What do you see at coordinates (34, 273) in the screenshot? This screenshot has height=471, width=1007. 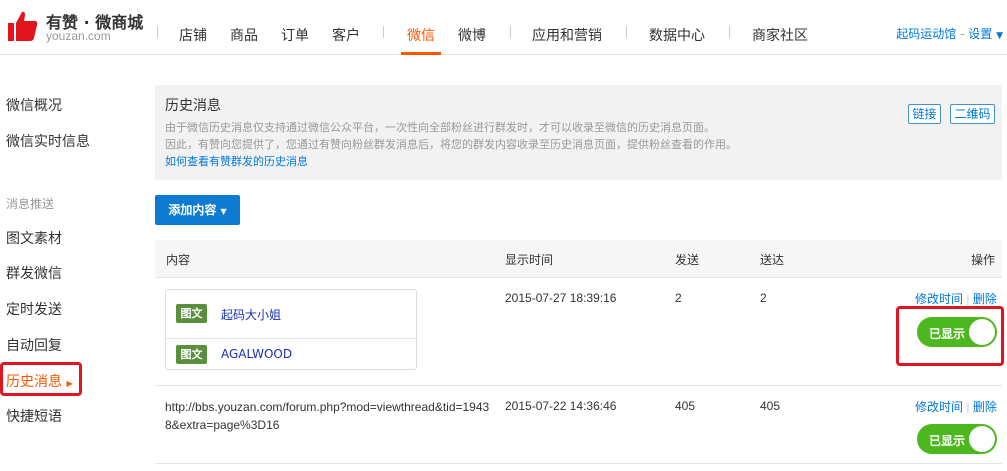 I see `sidebar-item-mass-send: 群发微信` at bounding box center [34, 273].